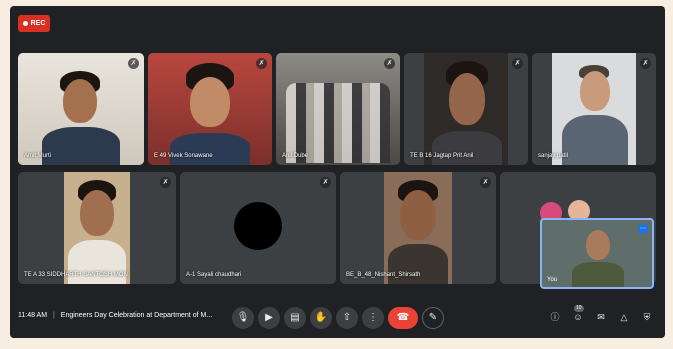 The height and width of the screenshot is (349, 673). Describe the element at coordinates (76, 275) in the screenshot. I see `participant-name: TE A 33 SIDDHARTH SANTOSH MON` at that location.